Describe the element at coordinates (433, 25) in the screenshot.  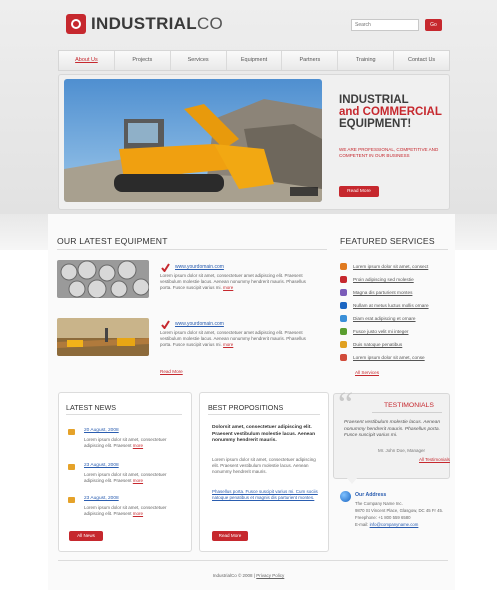
I see `search-button: Go` at that location.